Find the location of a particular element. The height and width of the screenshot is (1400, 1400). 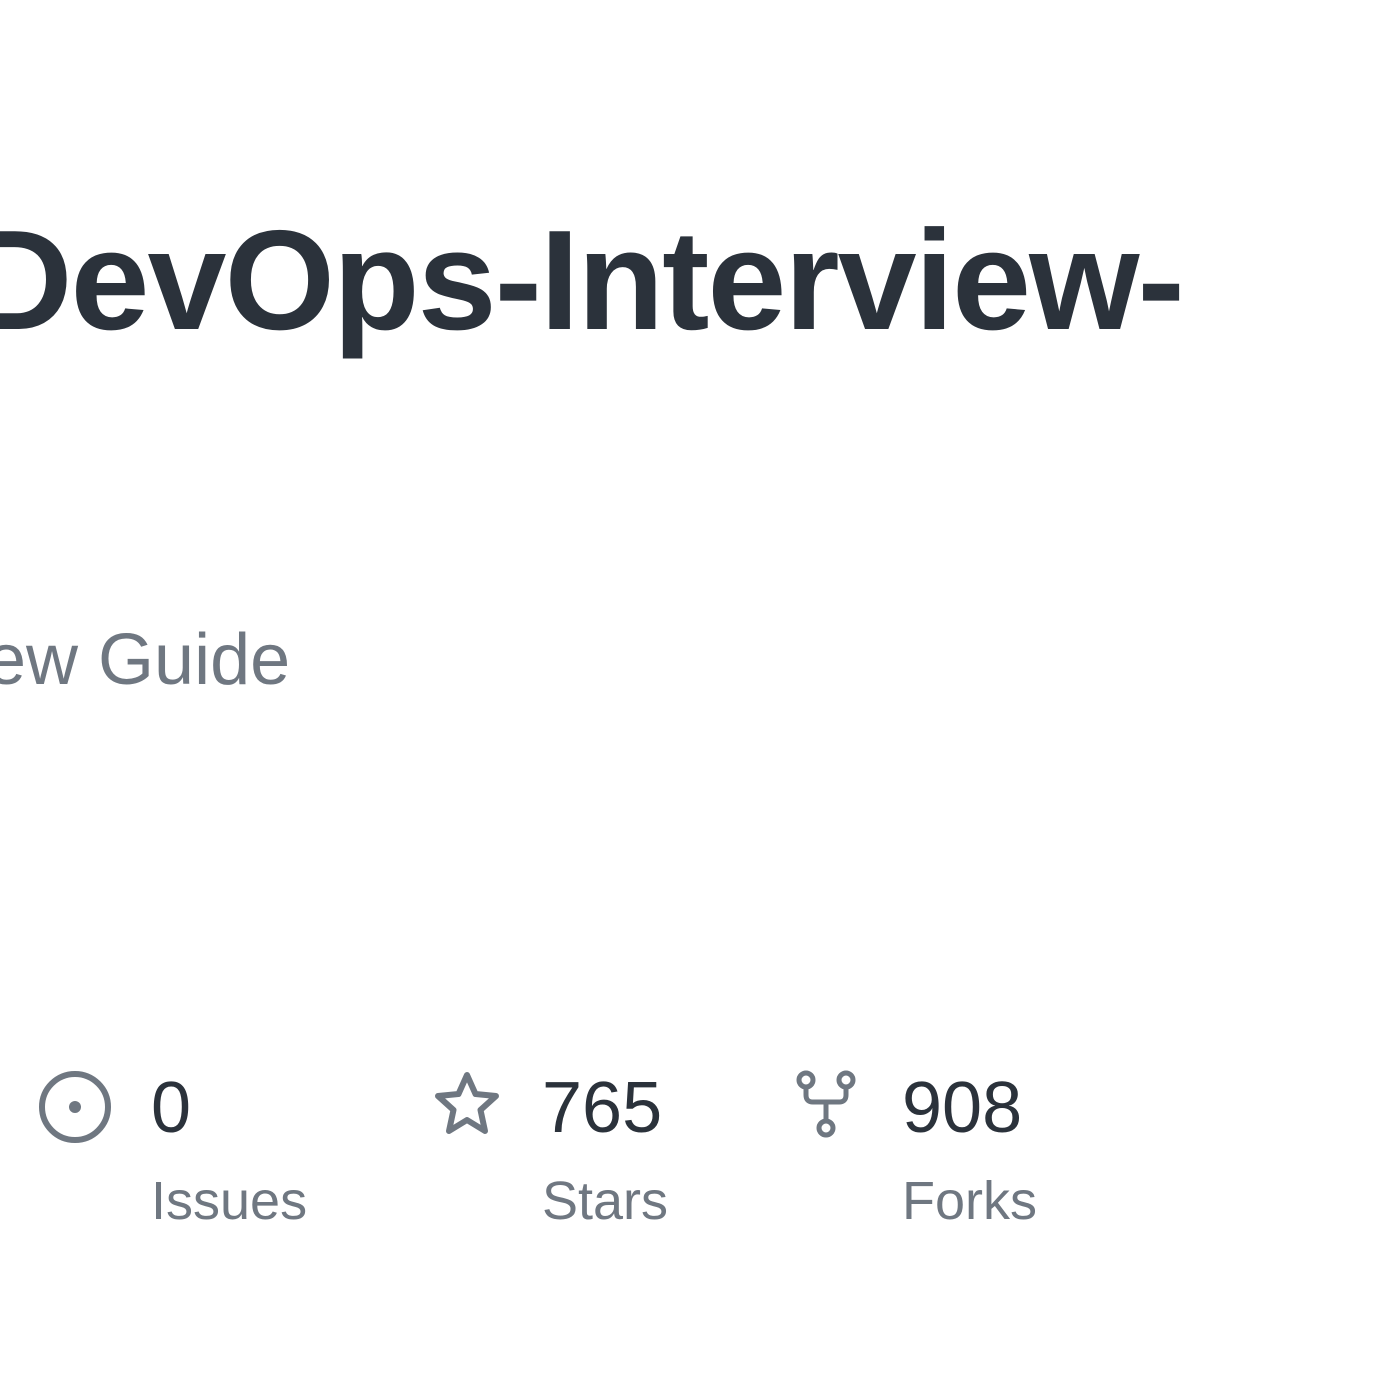

stars-label: Stars is located at coordinates (605, 1201).